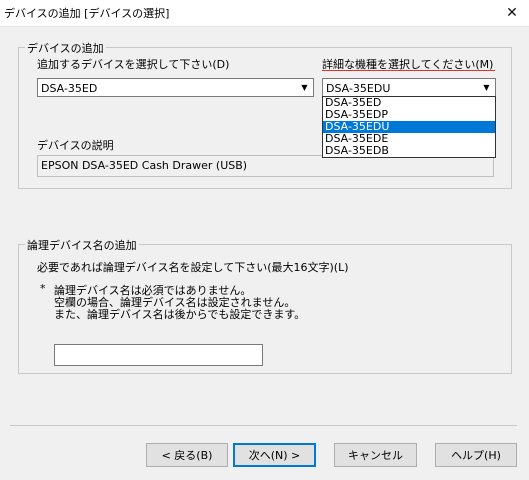 The image size is (529, 480). Describe the element at coordinates (408, 70) in the screenshot. I see `label-underline` at that location.